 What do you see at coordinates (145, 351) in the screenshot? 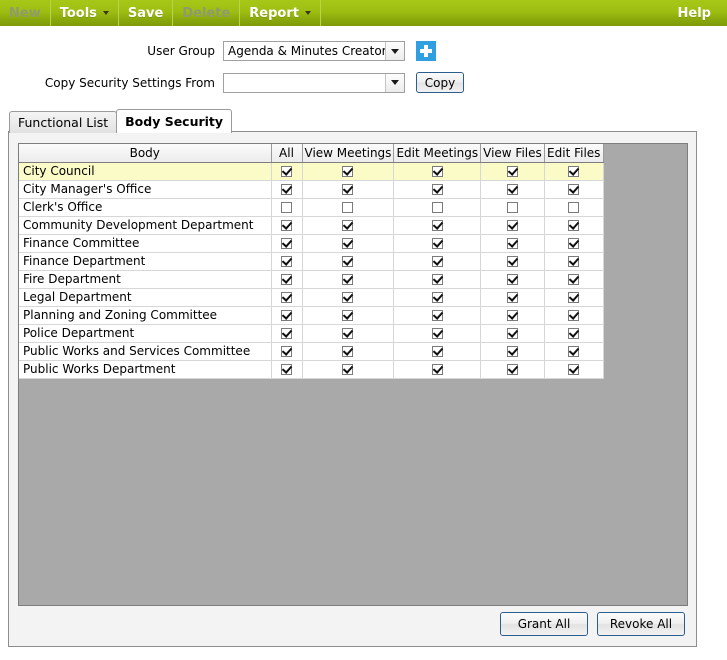
I see `cell-body-name: Public Works and Services Committee` at bounding box center [145, 351].